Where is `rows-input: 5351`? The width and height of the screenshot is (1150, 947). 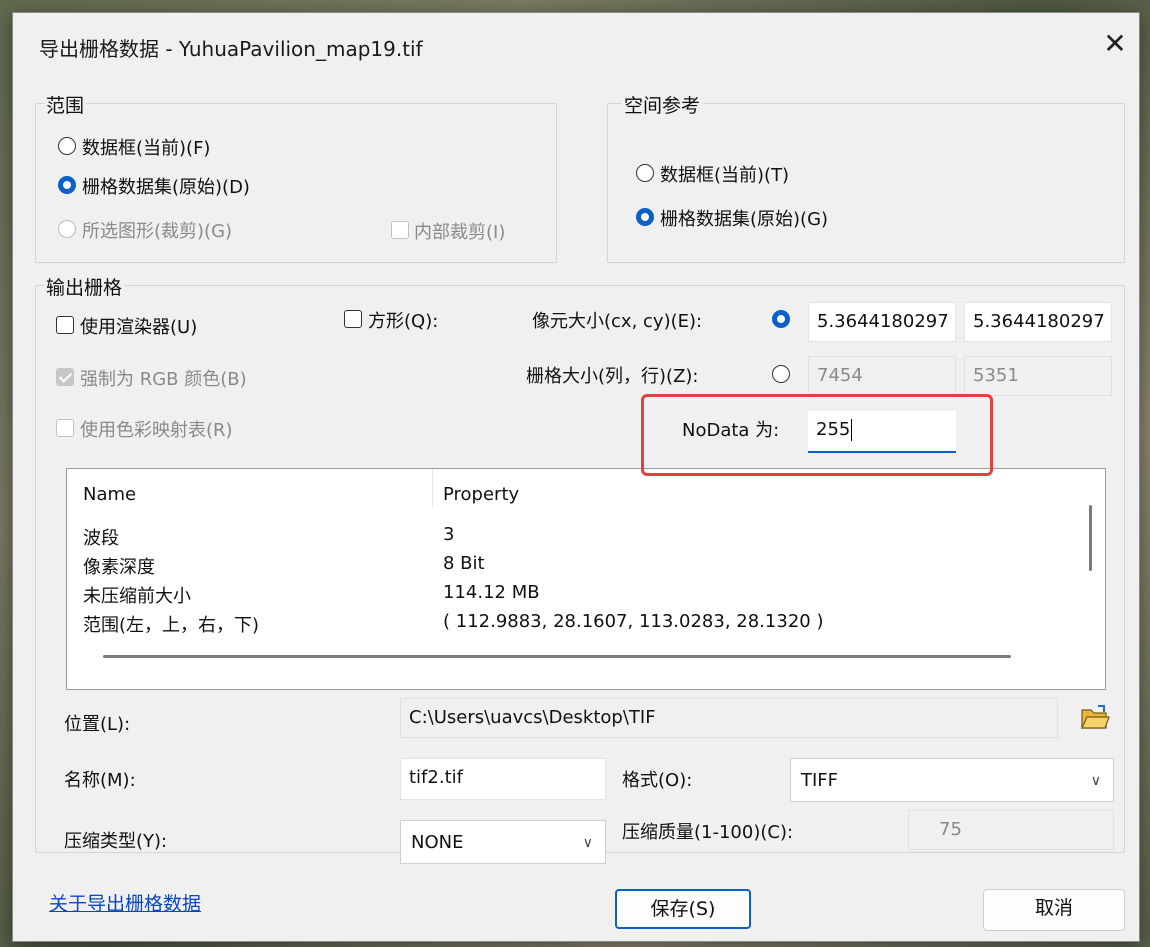 rows-input: 5351 is located at coordinates (1038, 376).